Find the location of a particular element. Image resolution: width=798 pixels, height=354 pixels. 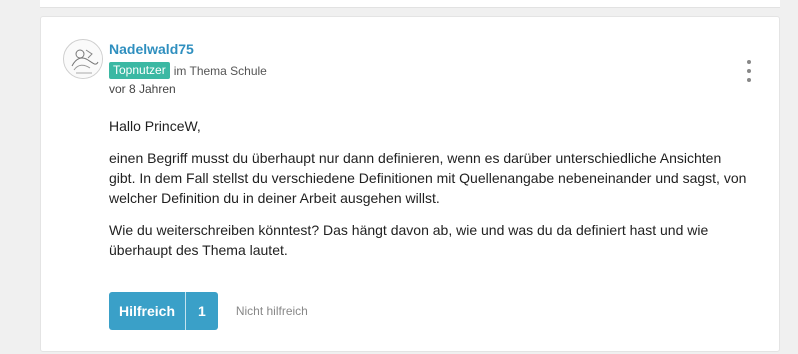

helpful-count: 1 is located at coordinates (201, 311).